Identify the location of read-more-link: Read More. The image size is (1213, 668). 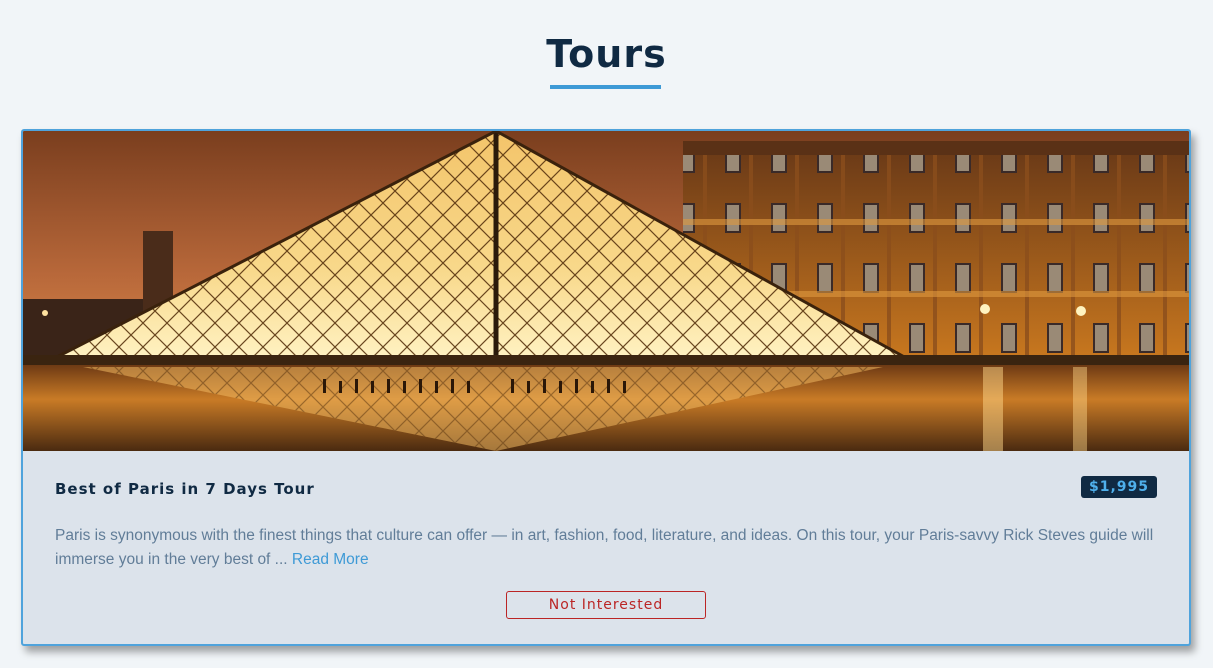
(330, 559).